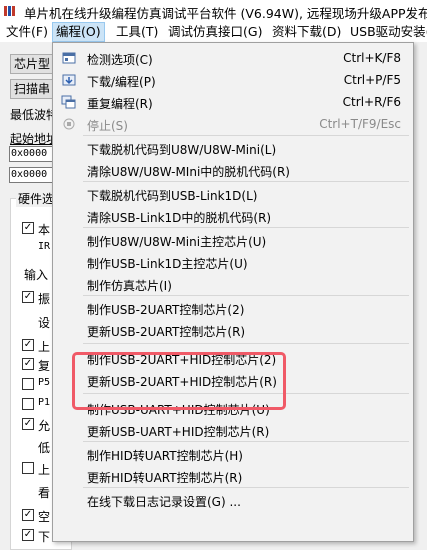 This screenshot has width=427, height=550. I want to click on download-icon, so click(69, 80).